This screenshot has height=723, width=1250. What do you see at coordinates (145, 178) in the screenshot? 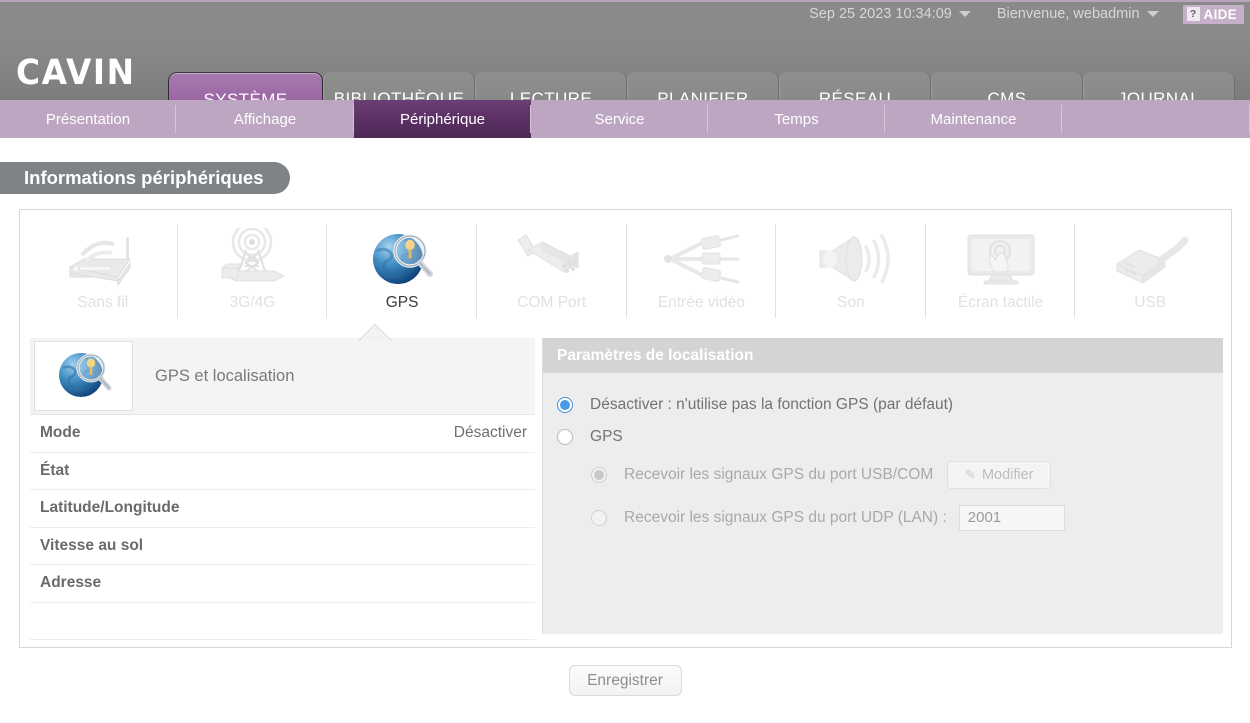
I see `page-title: Informations périphériques` at bounding box center [145, 178].